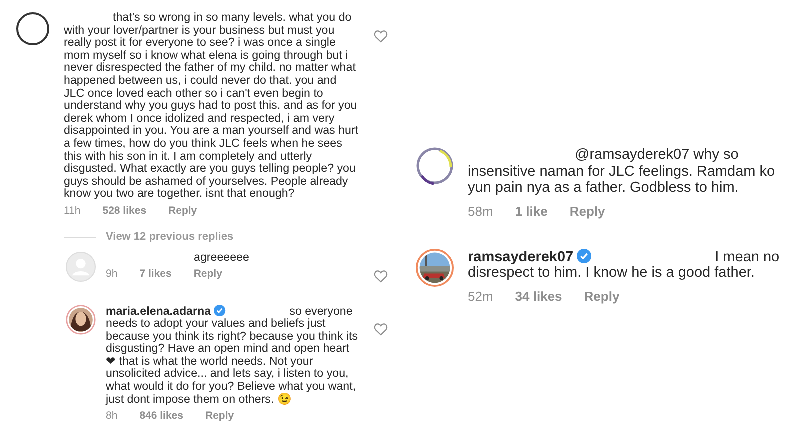  I want to click on comment-time: 58m, so click(481, 211).